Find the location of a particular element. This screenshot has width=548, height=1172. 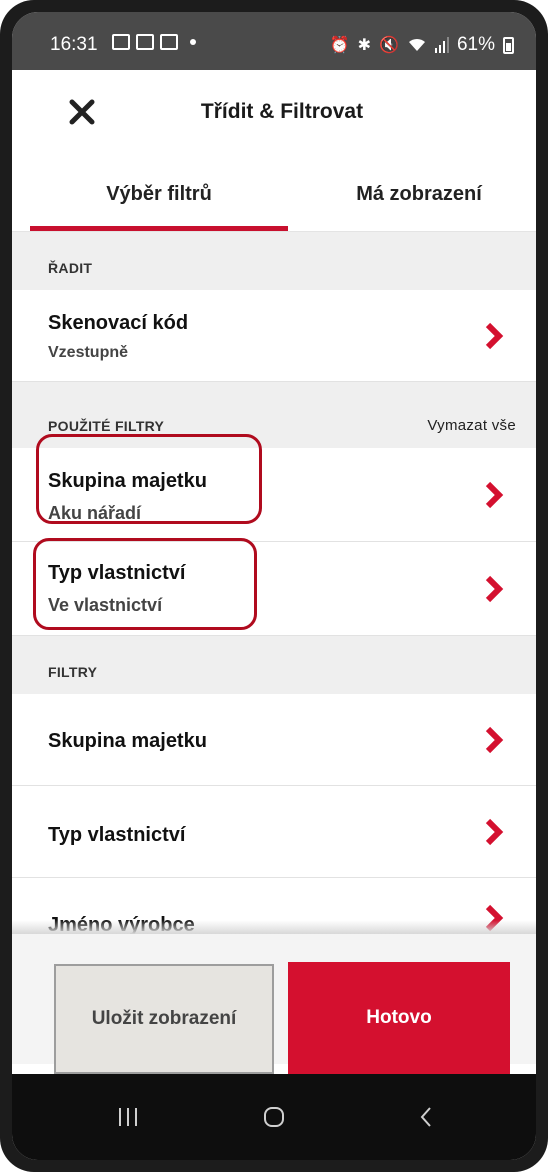

wifi-icon is located at coordinates (416, 44).